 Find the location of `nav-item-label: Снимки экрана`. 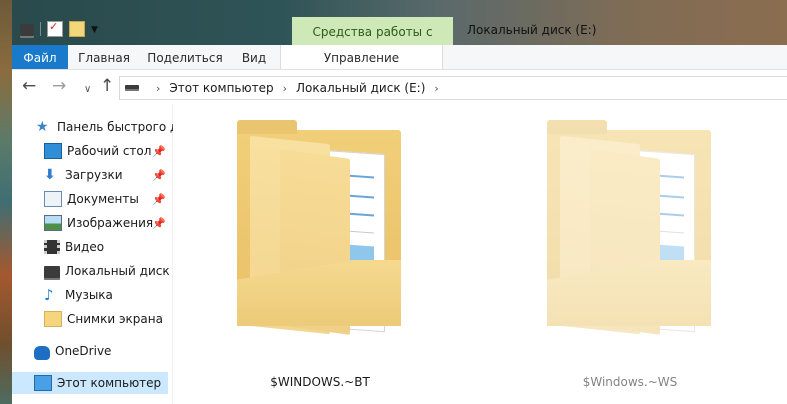

nav-item-label: Снимки экрана is located at coordinates (115, 319).